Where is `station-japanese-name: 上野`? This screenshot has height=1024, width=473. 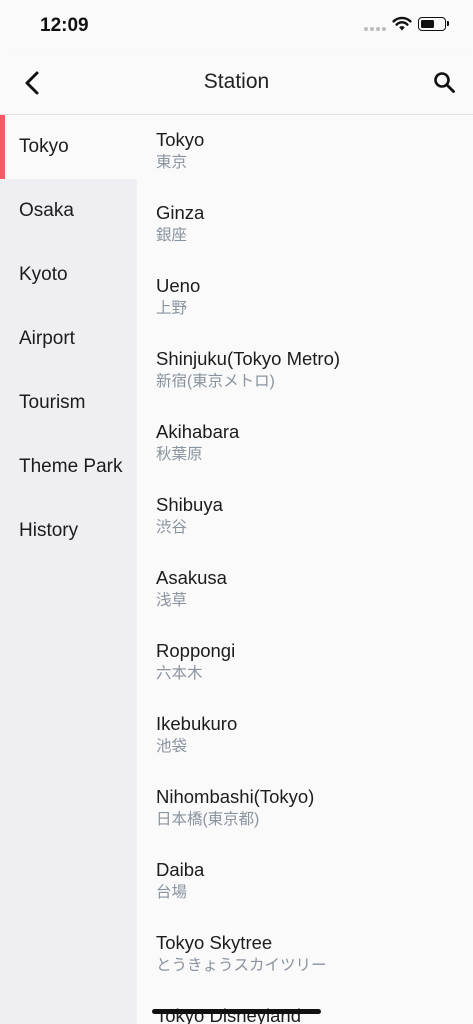
station-japanese-name: 上野 is located at coordinates (172, 308).